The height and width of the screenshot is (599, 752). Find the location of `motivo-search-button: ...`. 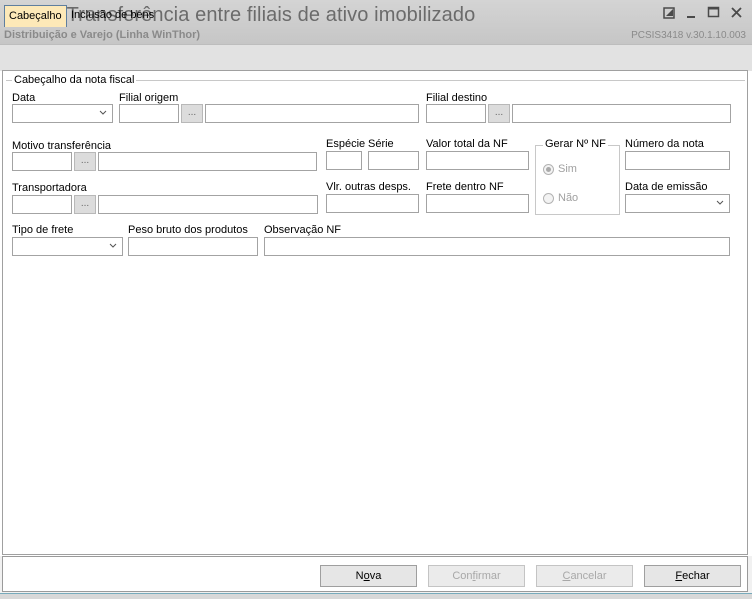

motivo-search-button: ... is located at coordinates (85, 161).